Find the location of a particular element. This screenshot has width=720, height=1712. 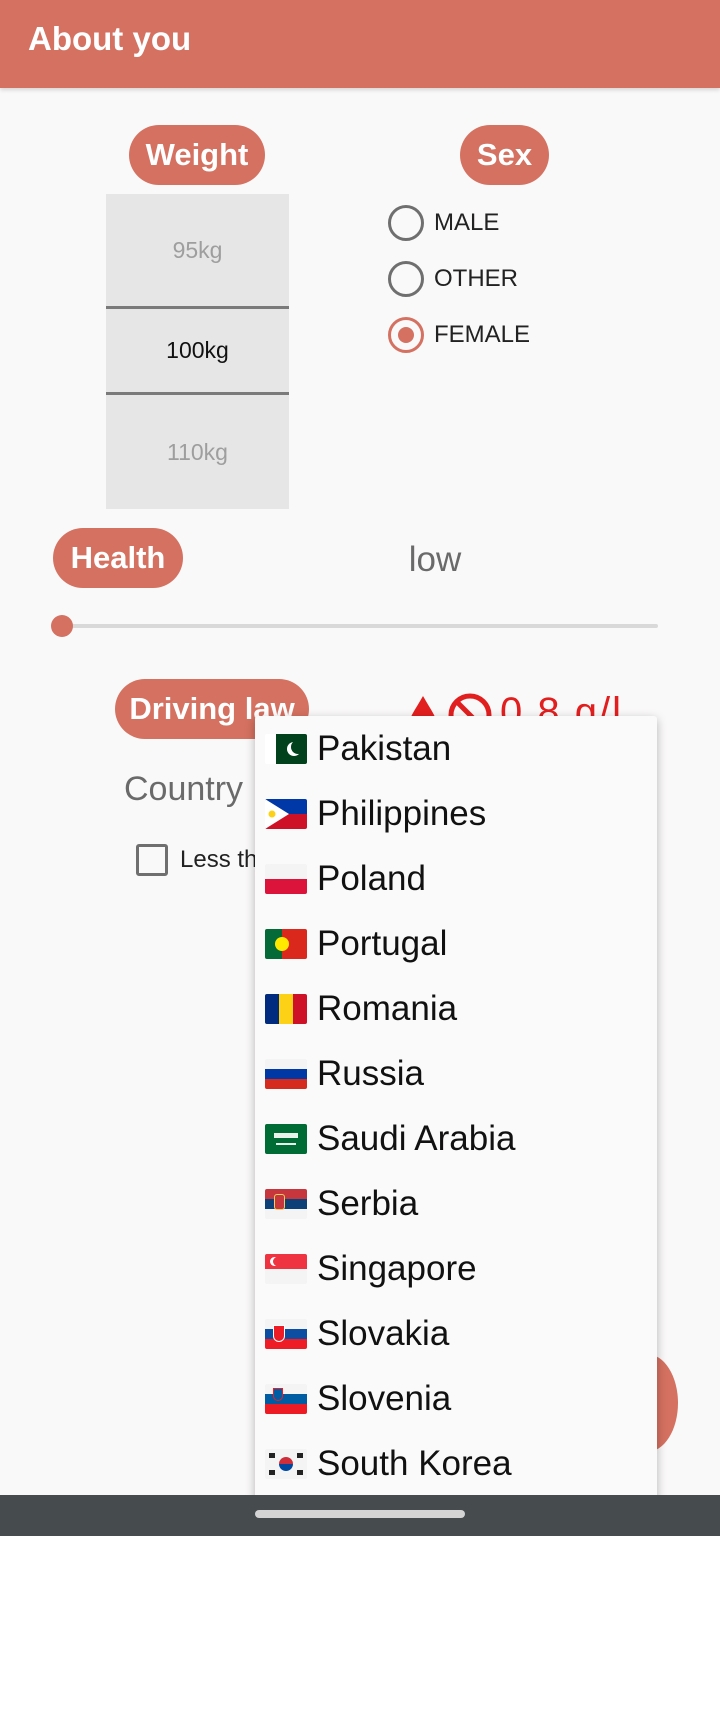

health-slider is located at coordinates (360, 626).